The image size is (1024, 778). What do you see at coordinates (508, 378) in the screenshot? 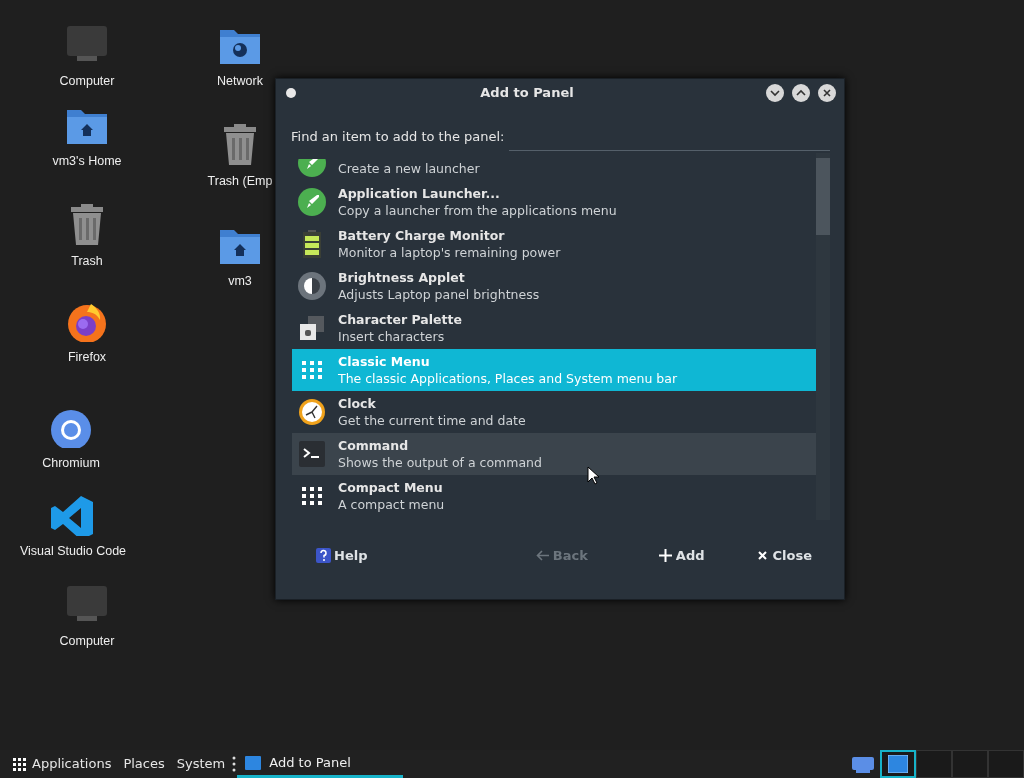
I see `item-description: The classic Applications, Places and System menu bar` at bounding box center [508, 378].